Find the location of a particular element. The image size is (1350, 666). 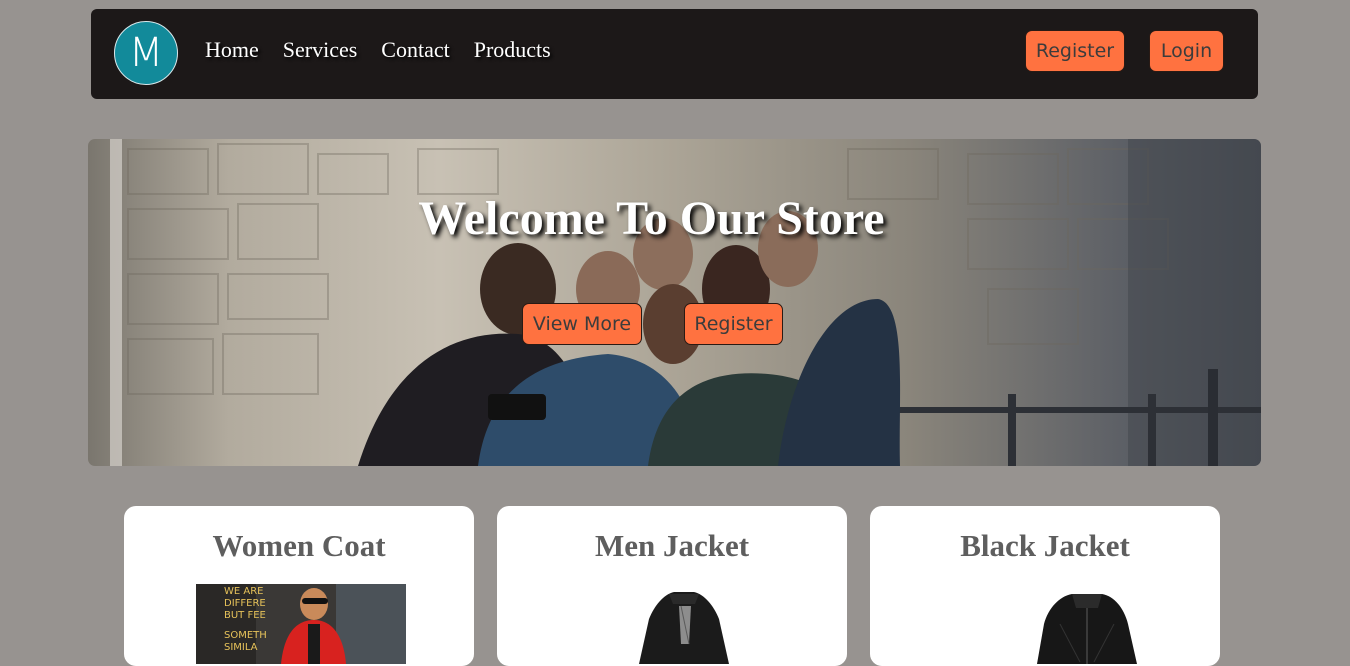

product-card-black-jacket: Black Jacket is located at coordinates (1045, 586).